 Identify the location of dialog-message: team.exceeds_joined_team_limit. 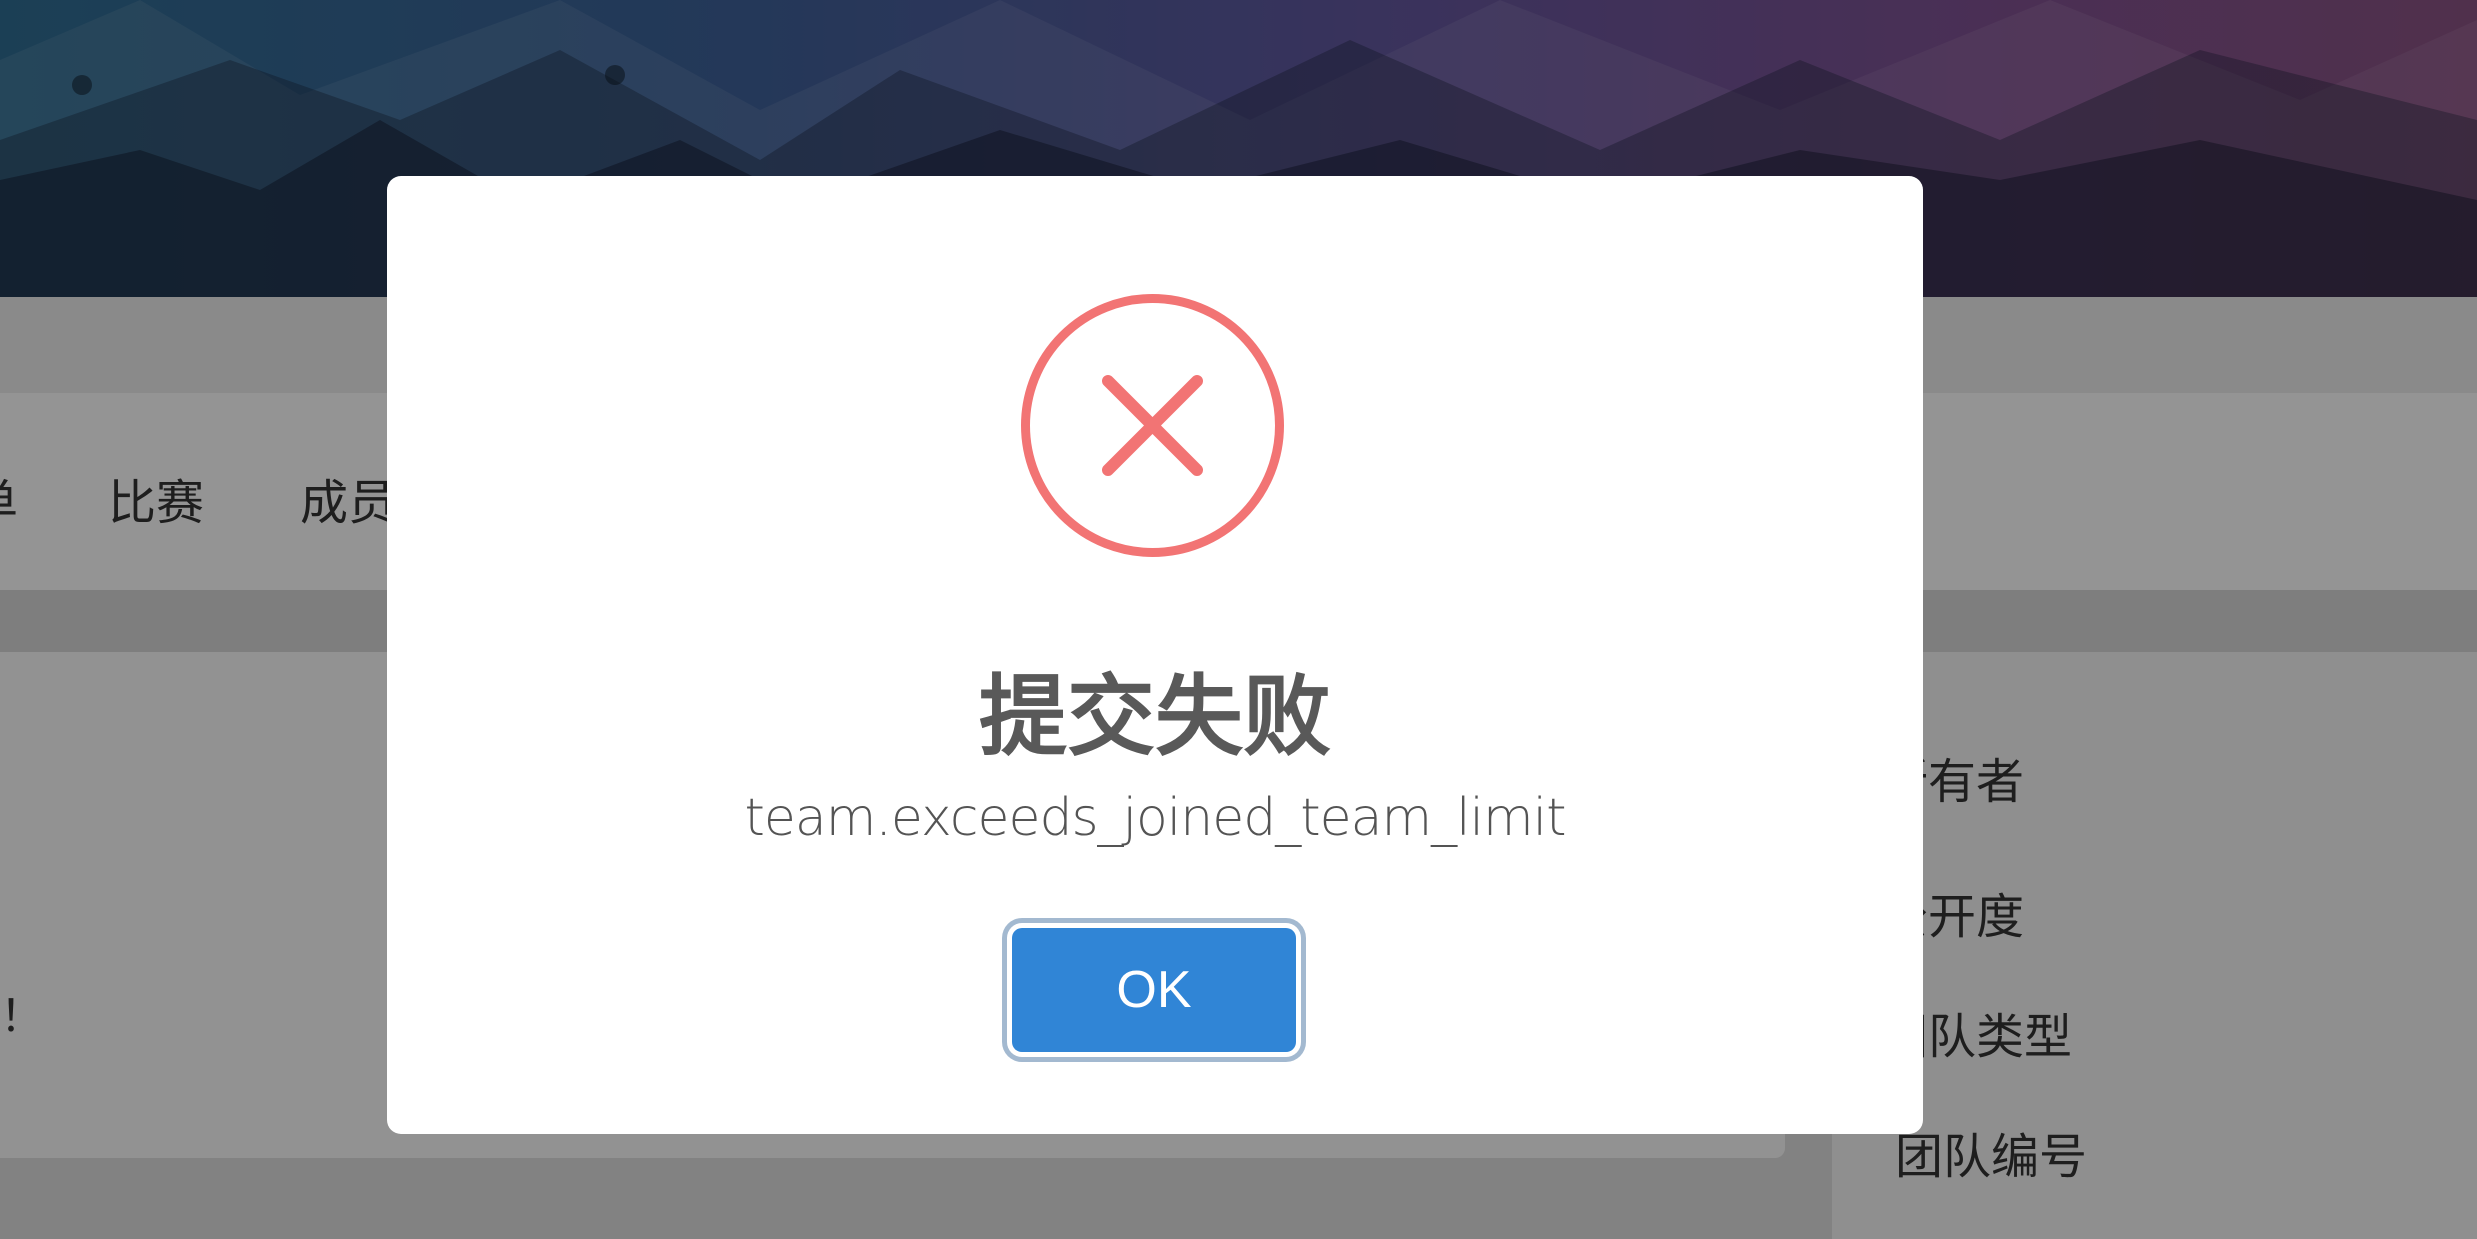
(1155, 818).